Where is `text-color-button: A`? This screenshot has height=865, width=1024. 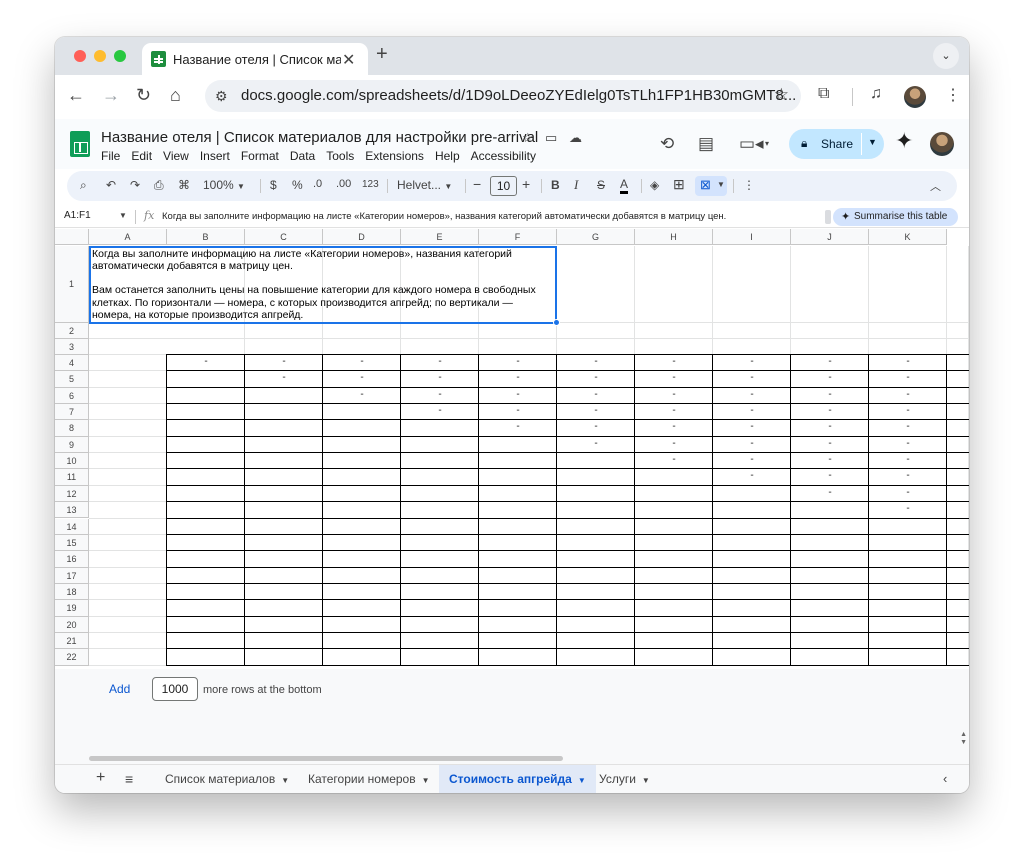
text-color-button: A is located at coordinates (624, 186).